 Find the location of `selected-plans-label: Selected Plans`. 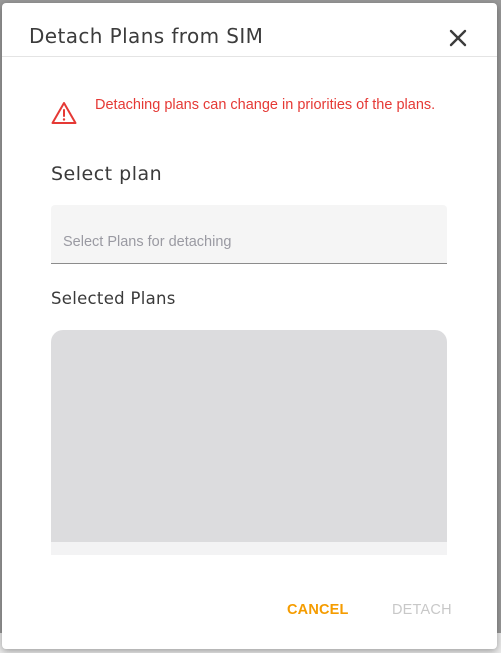

selected-plans-label: Selected Plans is located at coordinates (113, 298).